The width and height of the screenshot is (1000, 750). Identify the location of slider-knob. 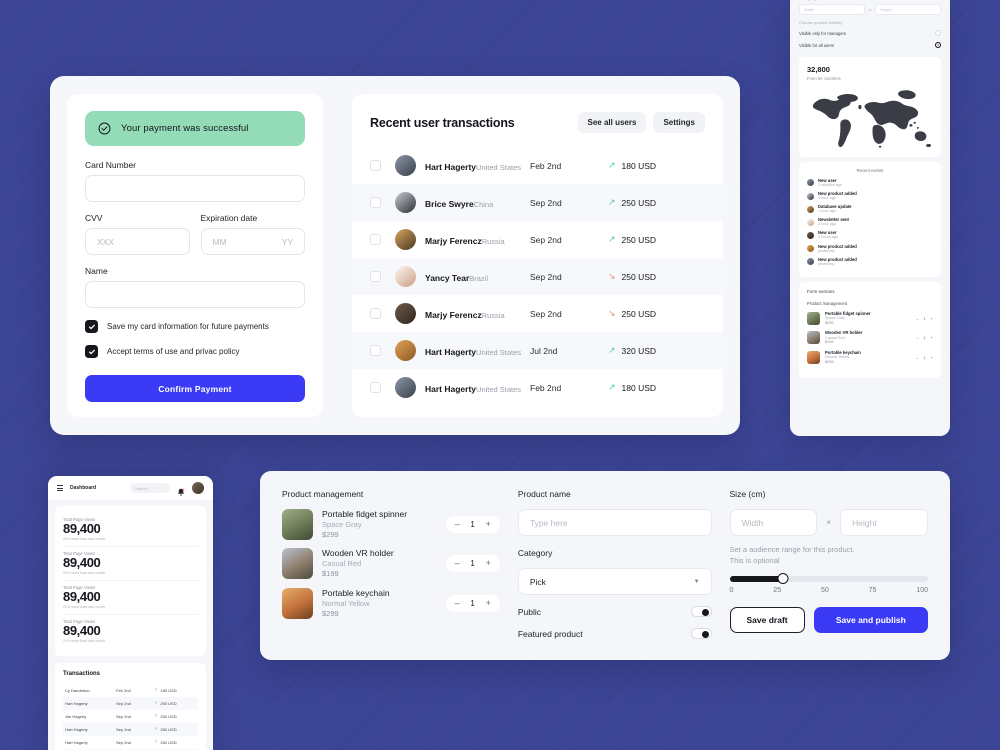
(783, 579).